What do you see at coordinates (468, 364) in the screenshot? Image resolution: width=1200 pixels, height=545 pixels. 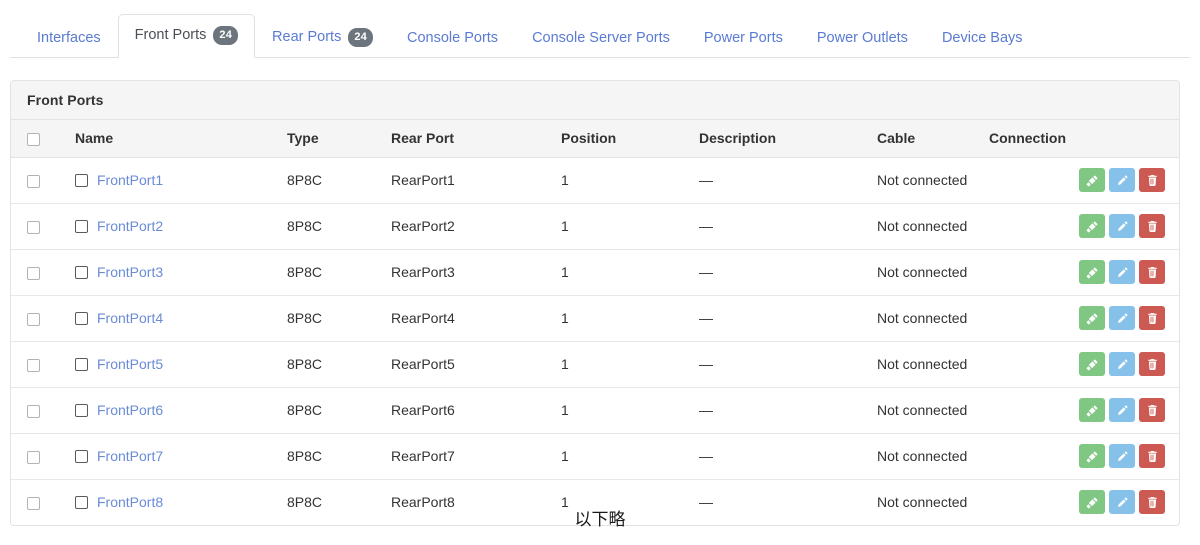 I see `cell-rear-port: RearPort5` at bounding box center [468, 364].